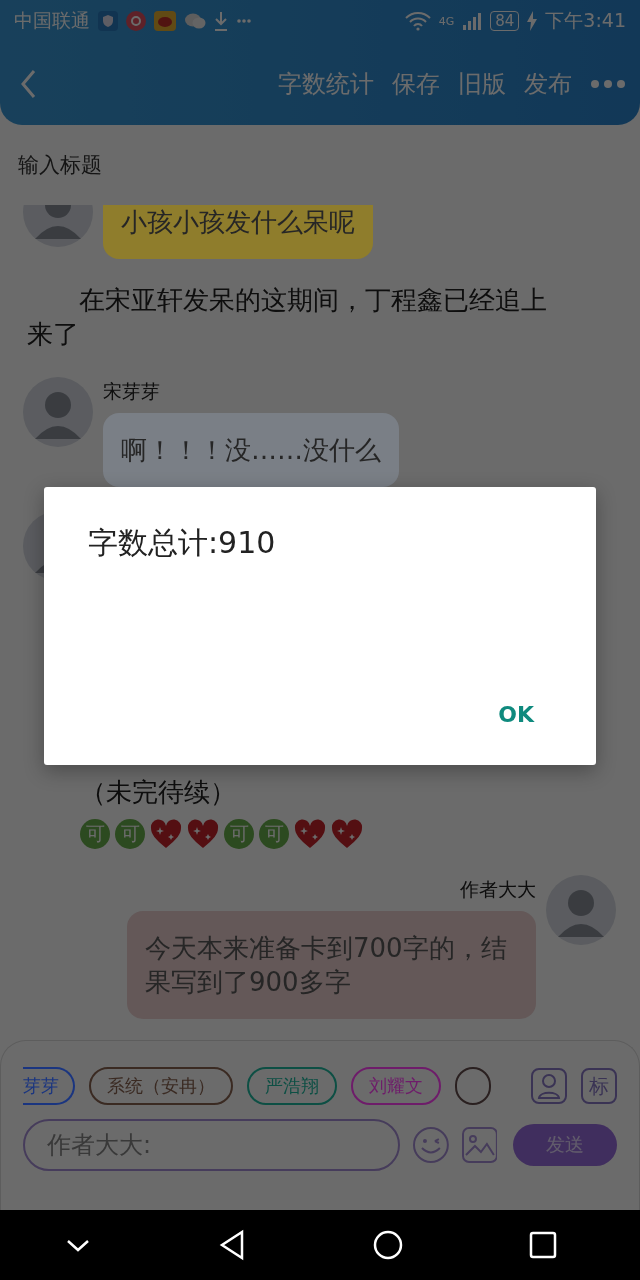 The height and width of the screenshot is (1280, 640). I want to click on message-bubble: 小孩小孩发什么呆呢, so click(238, 232).